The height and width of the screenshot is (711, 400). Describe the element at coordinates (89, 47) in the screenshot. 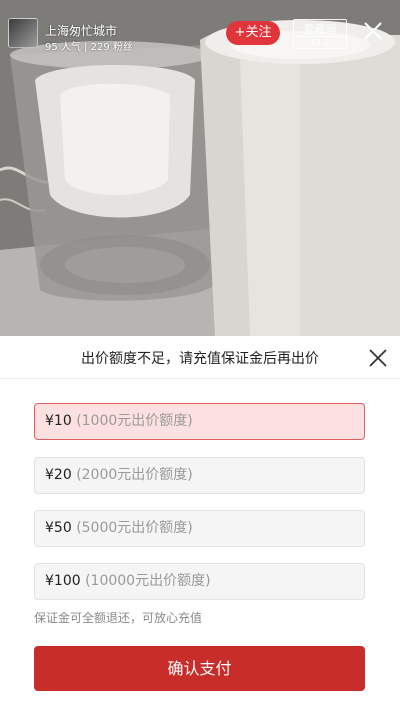

I see `host-stats: 95 人气 | 229 粉丝` at that location.